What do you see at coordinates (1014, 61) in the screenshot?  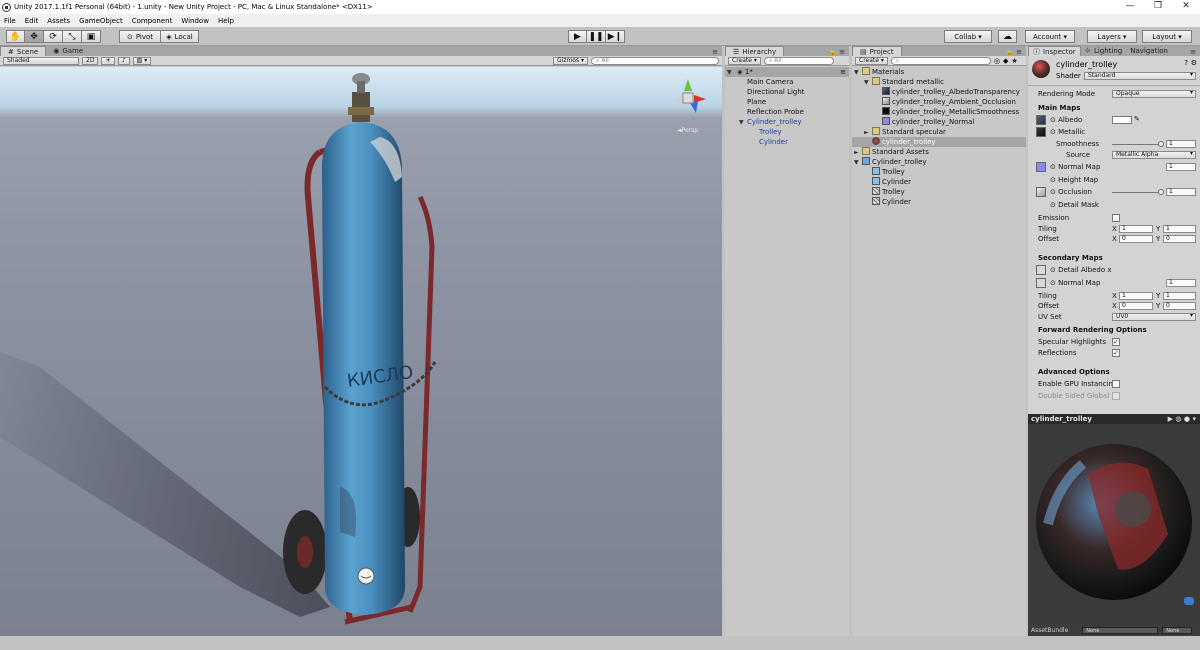 I see `favorite-icon: ★` at bounding box center [1014, 61].